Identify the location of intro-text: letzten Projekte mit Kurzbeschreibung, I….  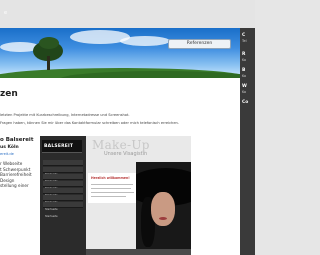
(65, 115).